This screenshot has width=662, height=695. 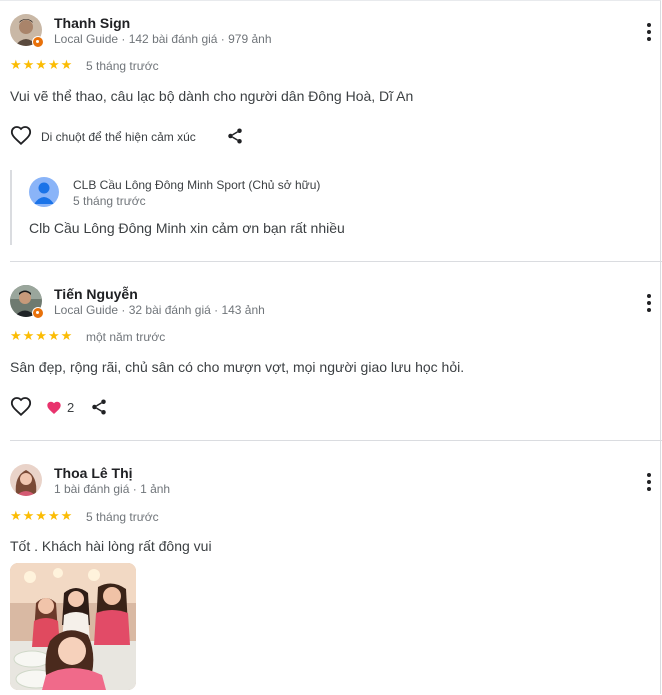 I want to click on person-icon, so click(x=44, y=193).